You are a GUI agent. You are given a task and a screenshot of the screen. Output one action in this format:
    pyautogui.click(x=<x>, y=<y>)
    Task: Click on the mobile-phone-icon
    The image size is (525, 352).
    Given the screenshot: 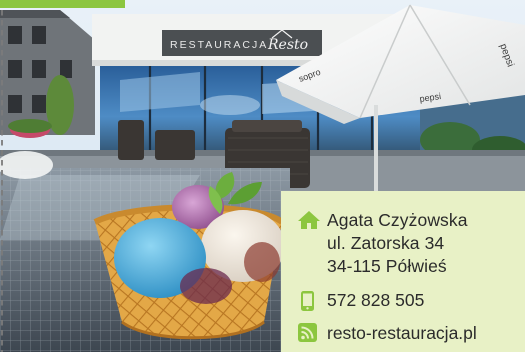 What is the action you would take?
    pyautogui.click(x=307, y=301)
    